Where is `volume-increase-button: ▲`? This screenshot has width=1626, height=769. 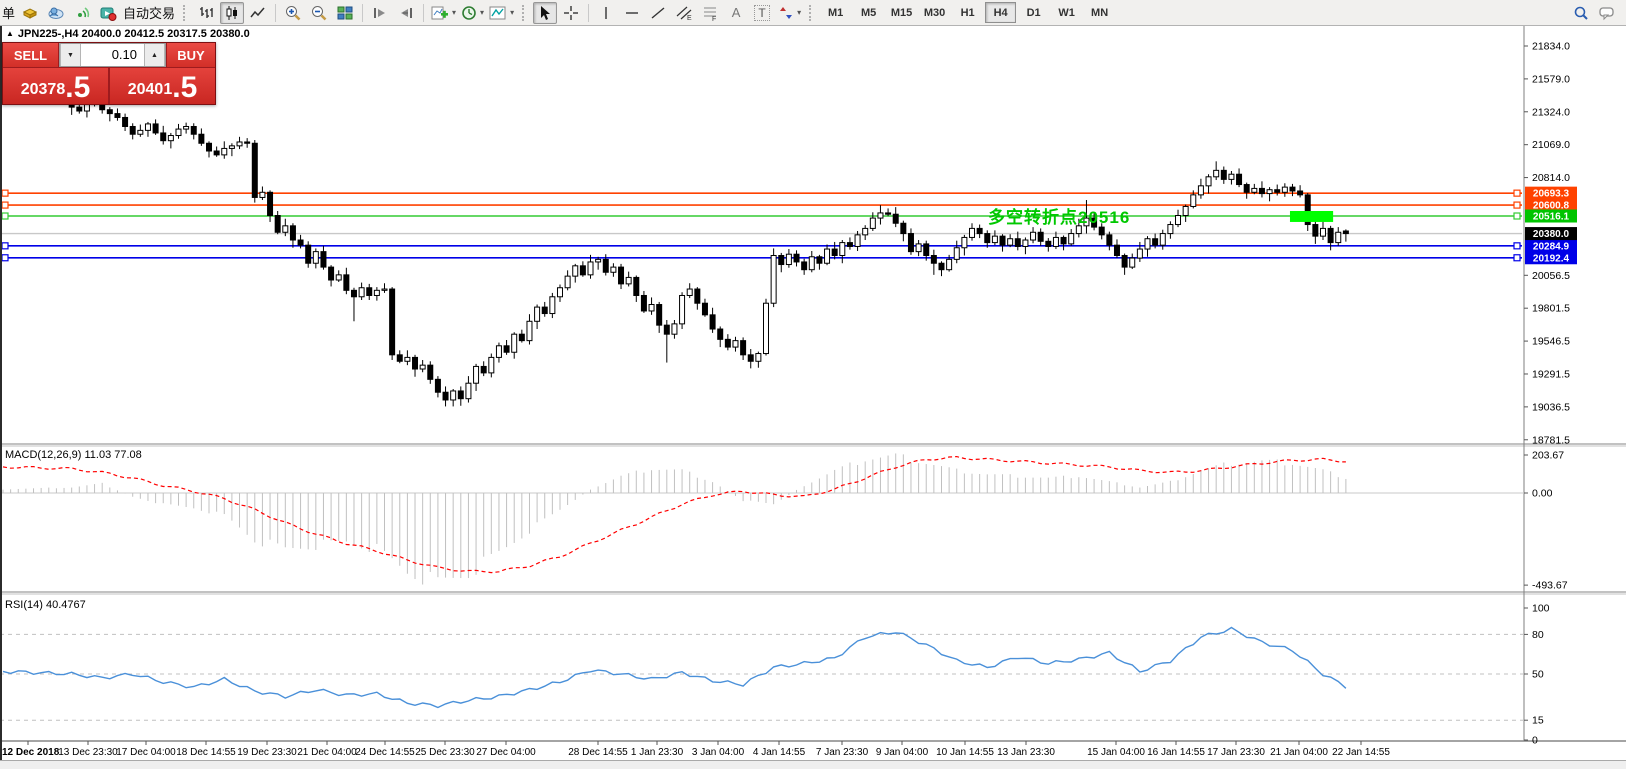 volume-increase-button: ▲ is located at coordinates (154, 55).